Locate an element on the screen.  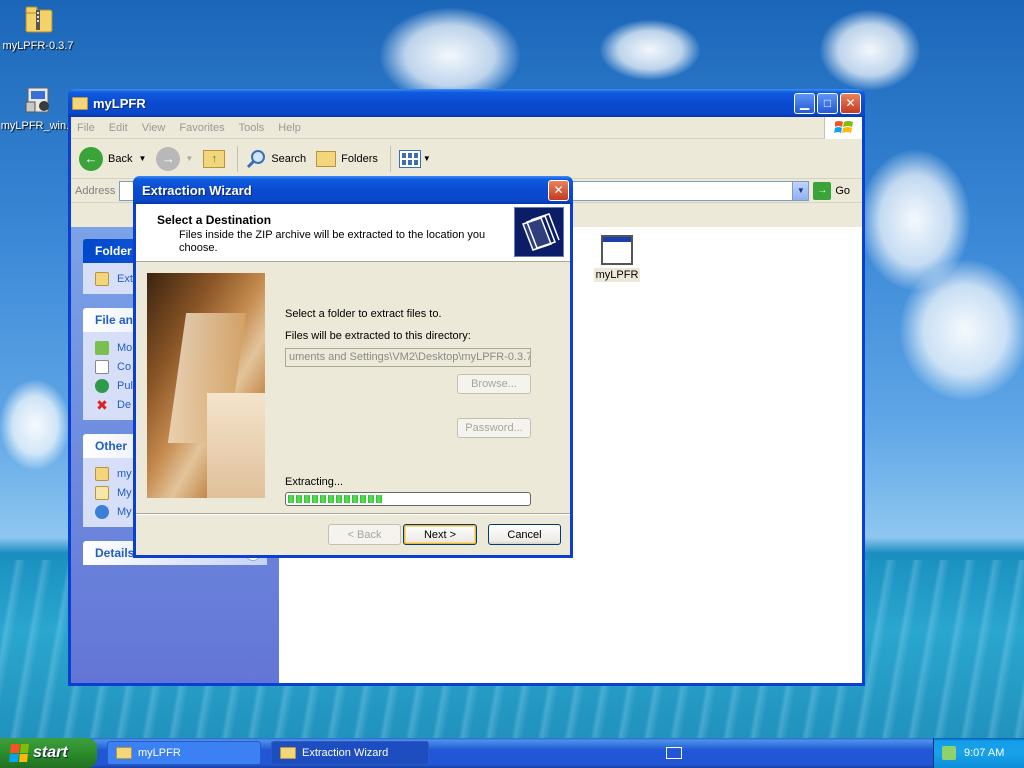
menu-view: View is located at coordinates (154, 128).